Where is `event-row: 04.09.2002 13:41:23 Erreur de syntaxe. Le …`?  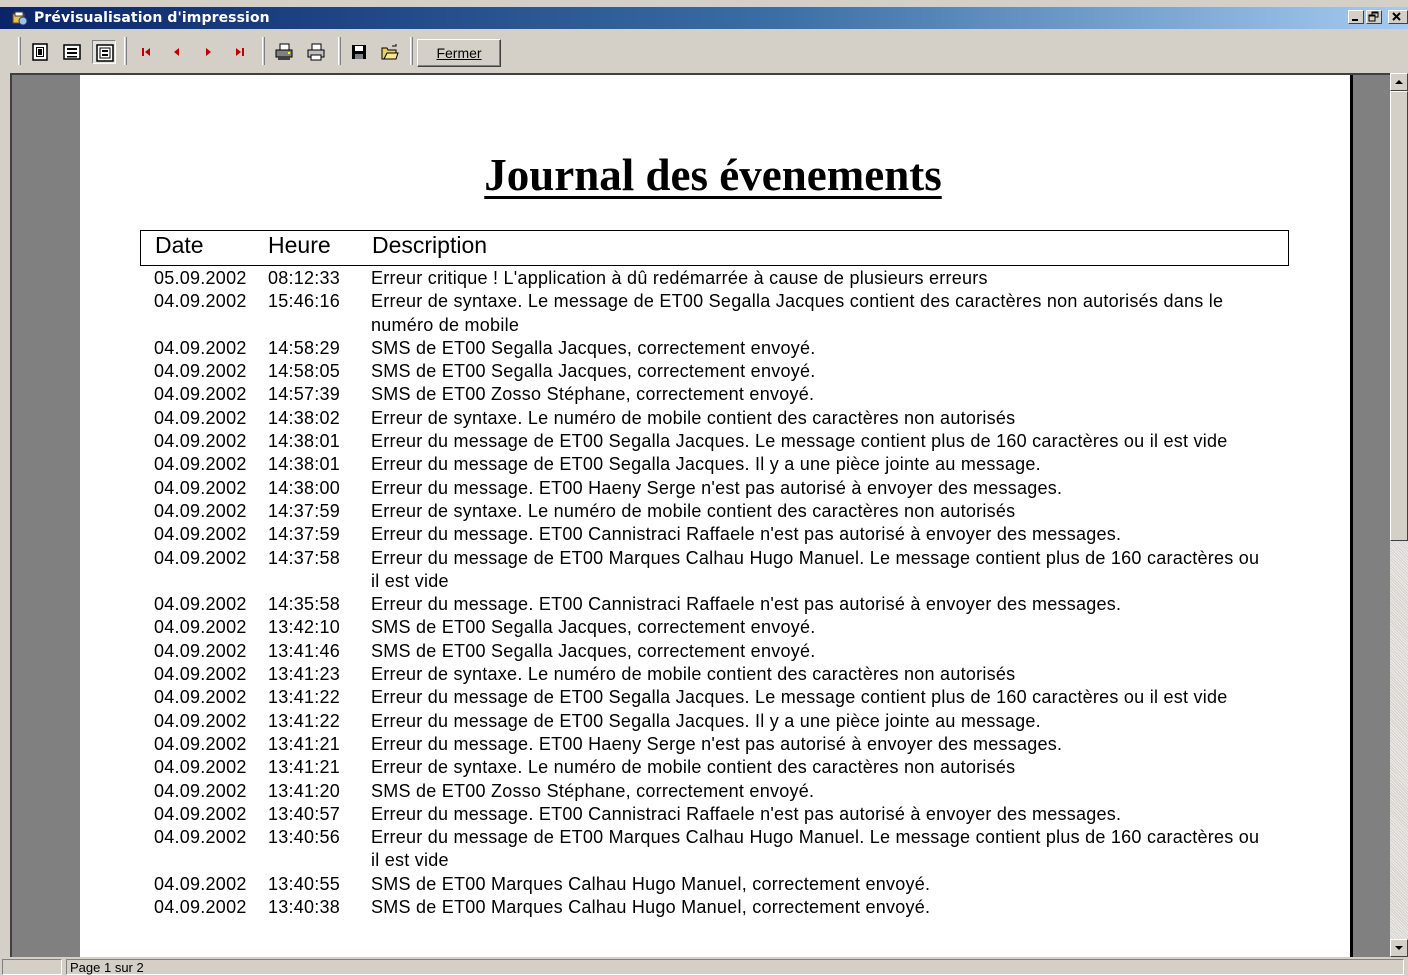
event-row: 04.09.2002 13:41:23 Erreur de syntaxe. Le … is located at coordinates (724, 674).